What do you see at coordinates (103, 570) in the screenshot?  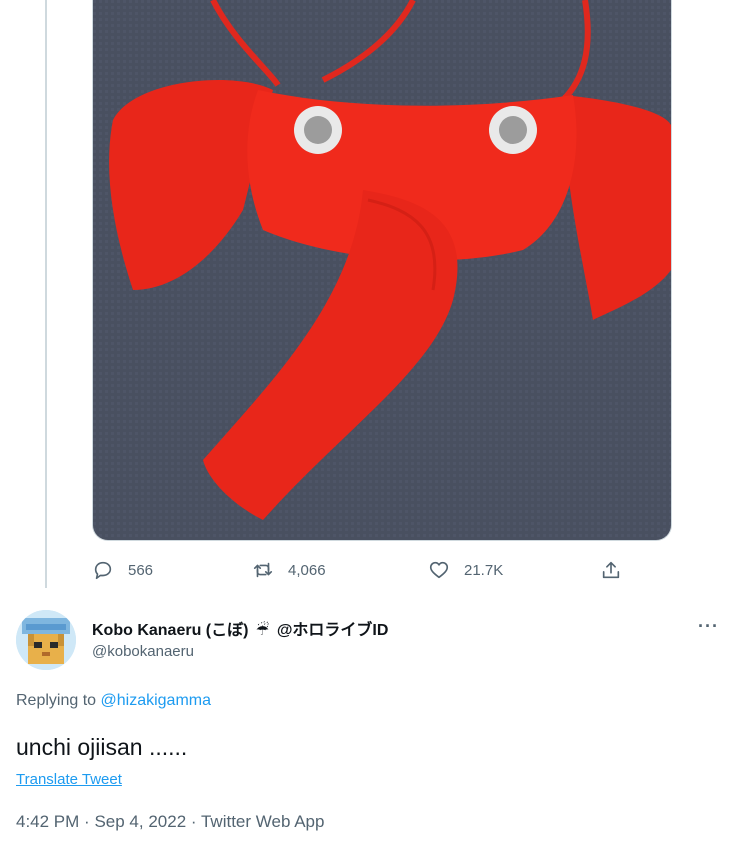 I see `reply-icon` at bounding box center [103, 570].